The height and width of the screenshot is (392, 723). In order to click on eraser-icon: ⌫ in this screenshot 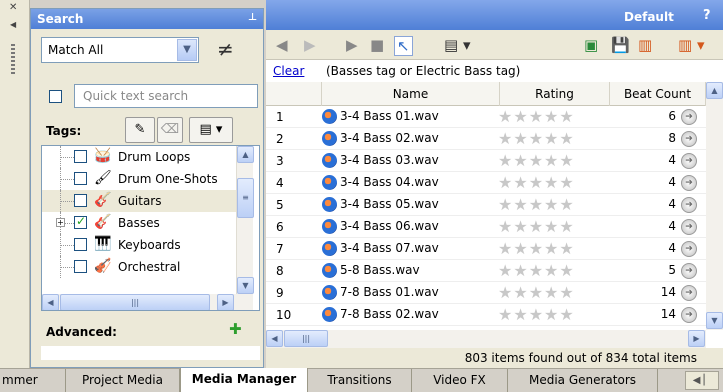, I will do `click(170, 130)`.